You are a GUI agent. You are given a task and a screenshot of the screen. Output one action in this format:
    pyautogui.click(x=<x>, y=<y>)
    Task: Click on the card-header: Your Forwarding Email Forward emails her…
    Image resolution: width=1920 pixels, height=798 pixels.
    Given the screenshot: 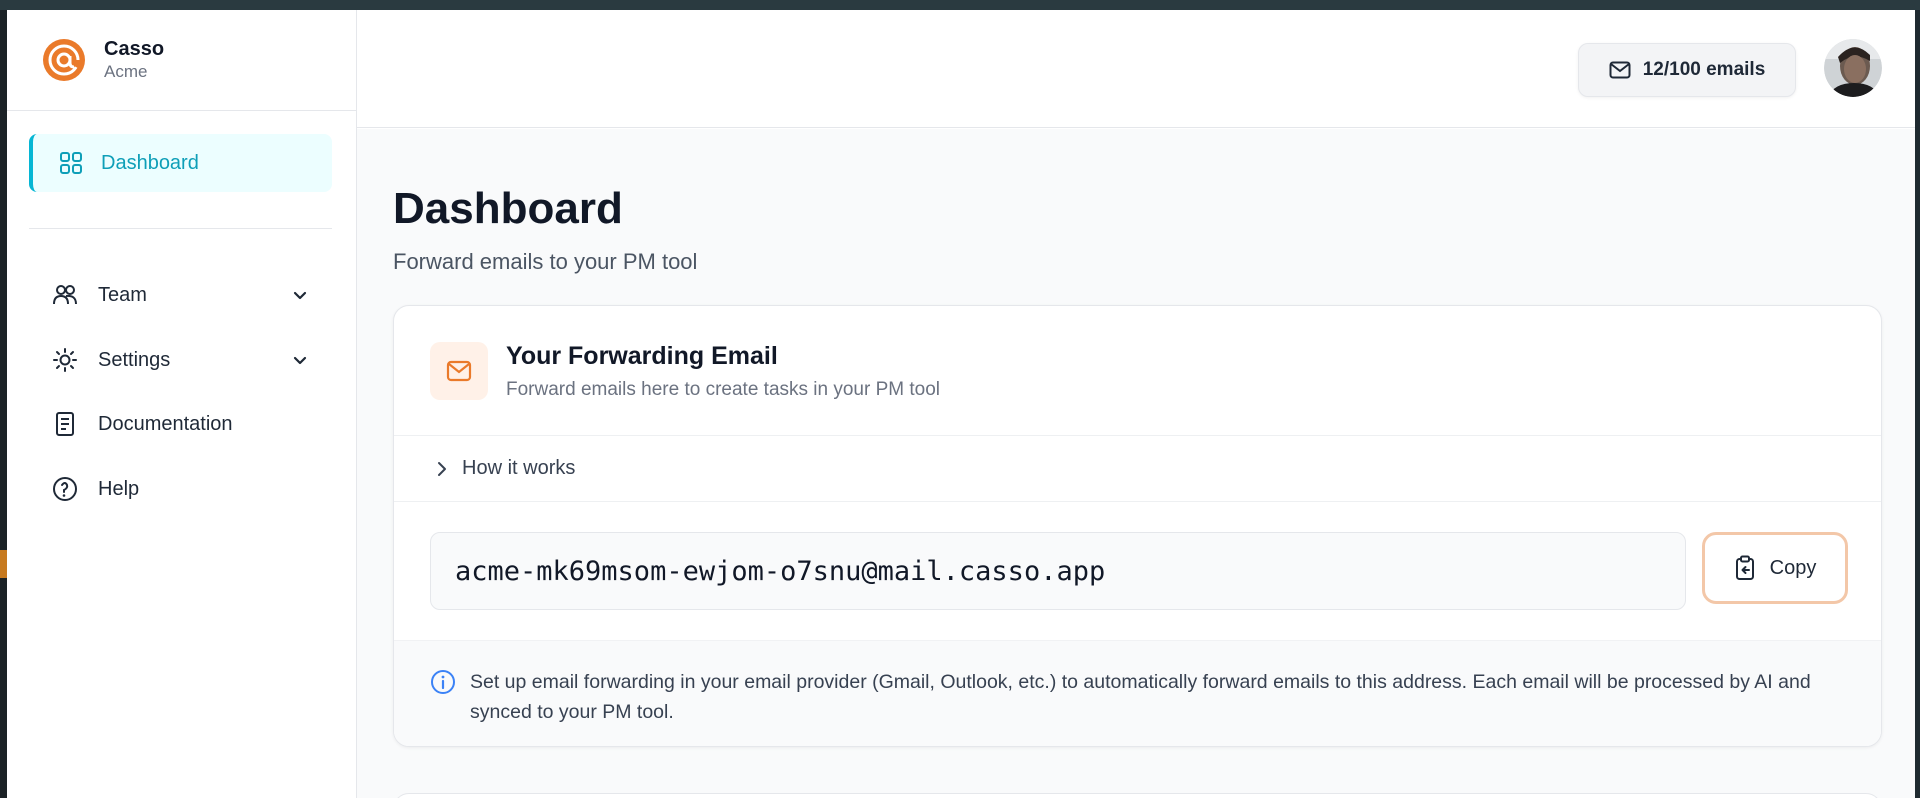 What is the action you would take?
    pyautogui.click(x=1137, y=371)
    